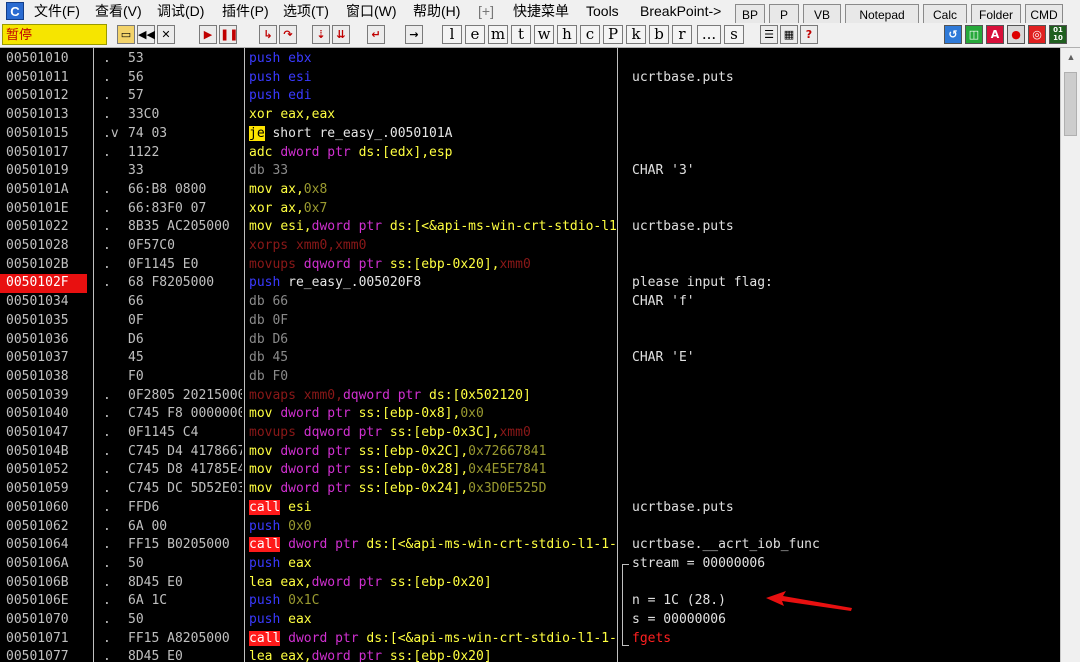  Describe the element at coordinates (734, 34) in the screenshot. I see `source-window-button: s` at that location.